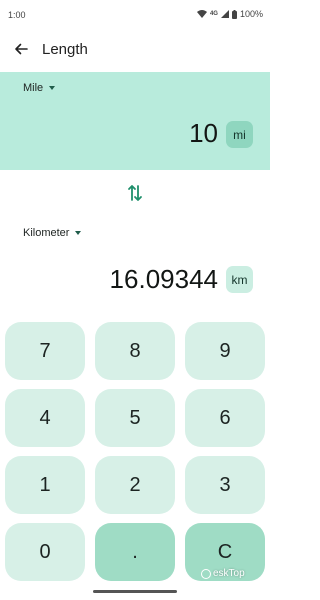  I want to click on swap-icon, so click(135, 193).